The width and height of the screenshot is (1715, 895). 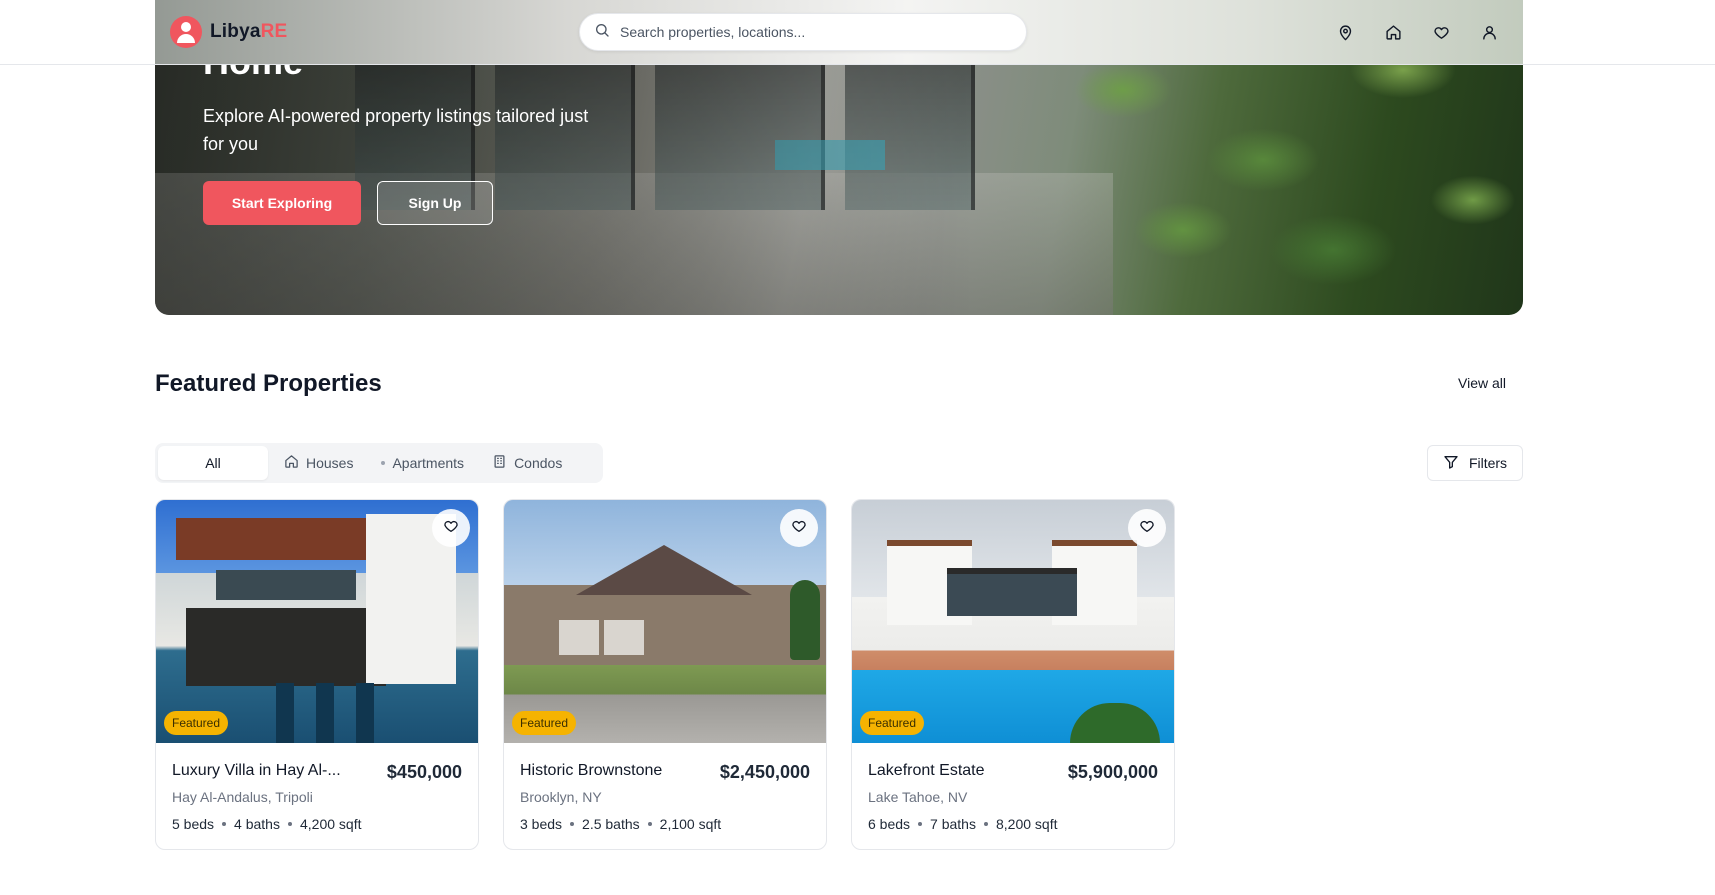 What do you see at coordinates (889, 824) in the screenshot?
I see `beds-count: 6 beds` at bounding box center [889, 824].